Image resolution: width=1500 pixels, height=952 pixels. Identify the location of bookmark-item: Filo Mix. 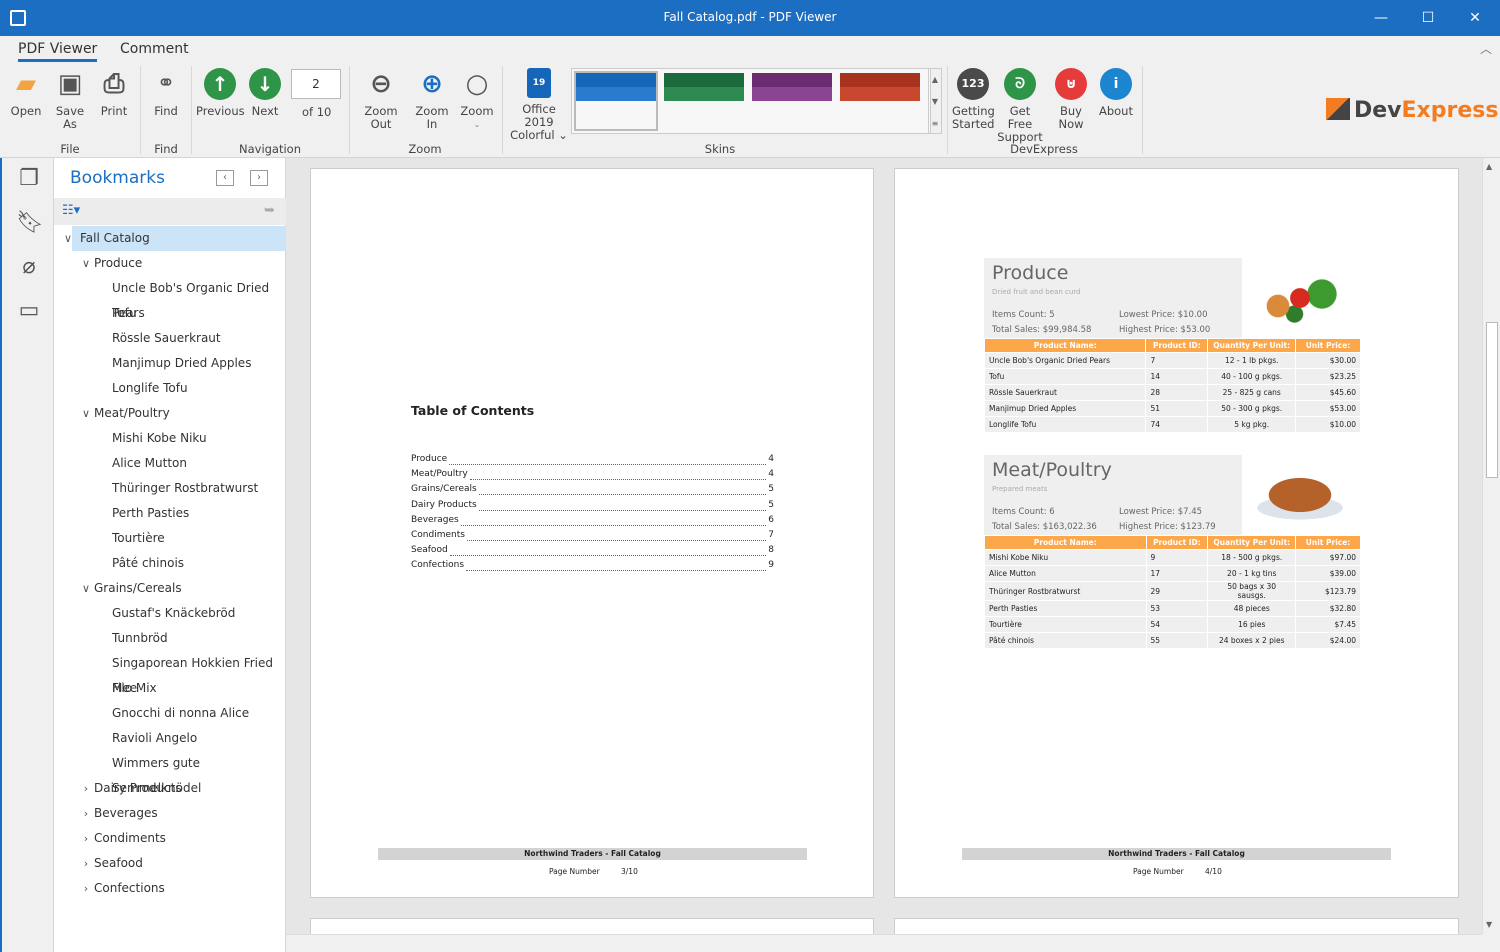
(170, 688).